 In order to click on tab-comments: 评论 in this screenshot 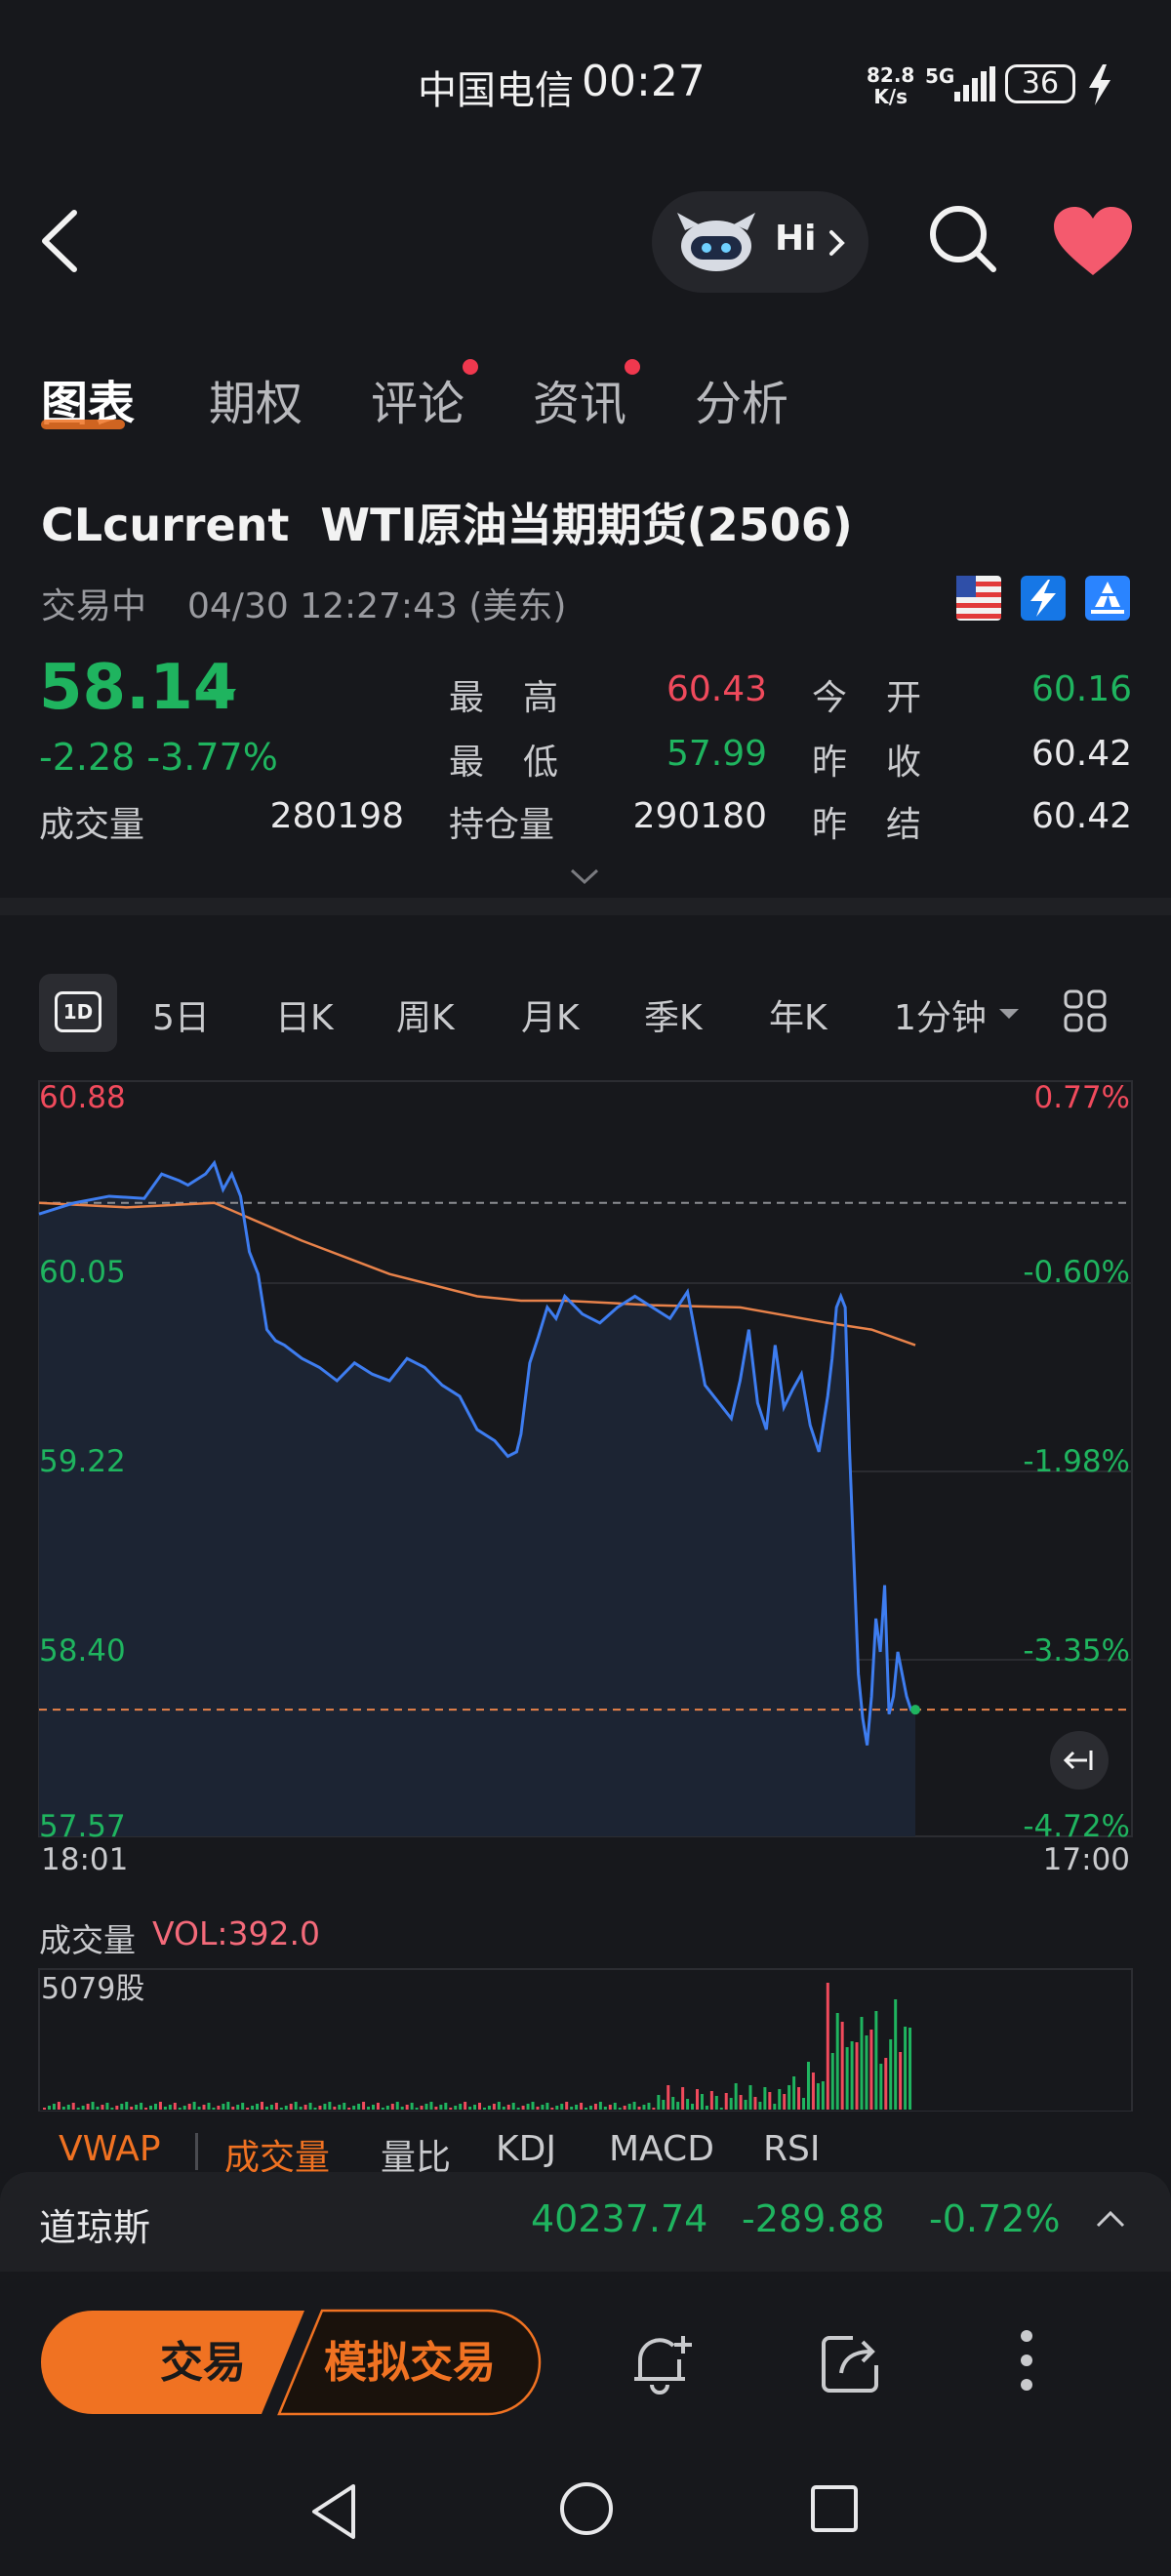, I will do `click(417, 399)`.